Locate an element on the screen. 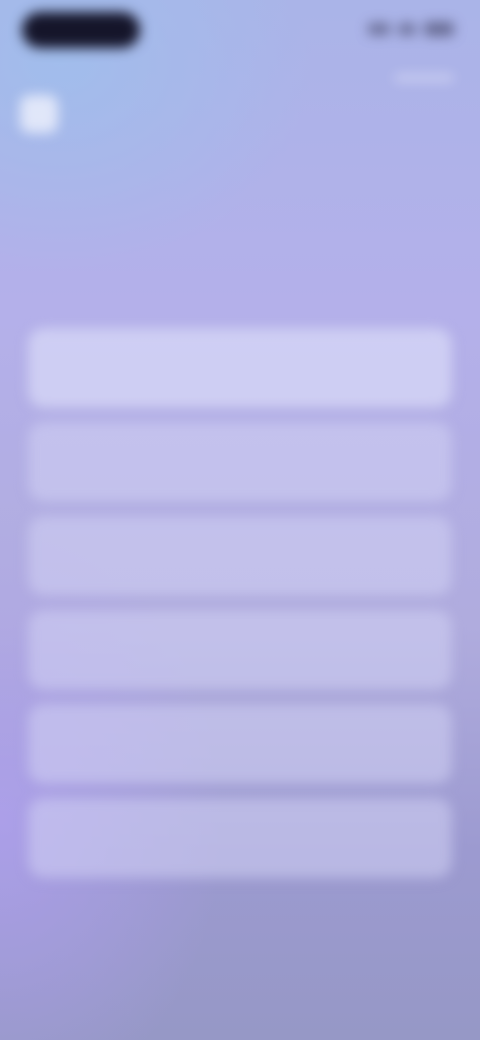 This screenshot has height=1040, width=480. wifi-icon is located at coordinates (407, 29).